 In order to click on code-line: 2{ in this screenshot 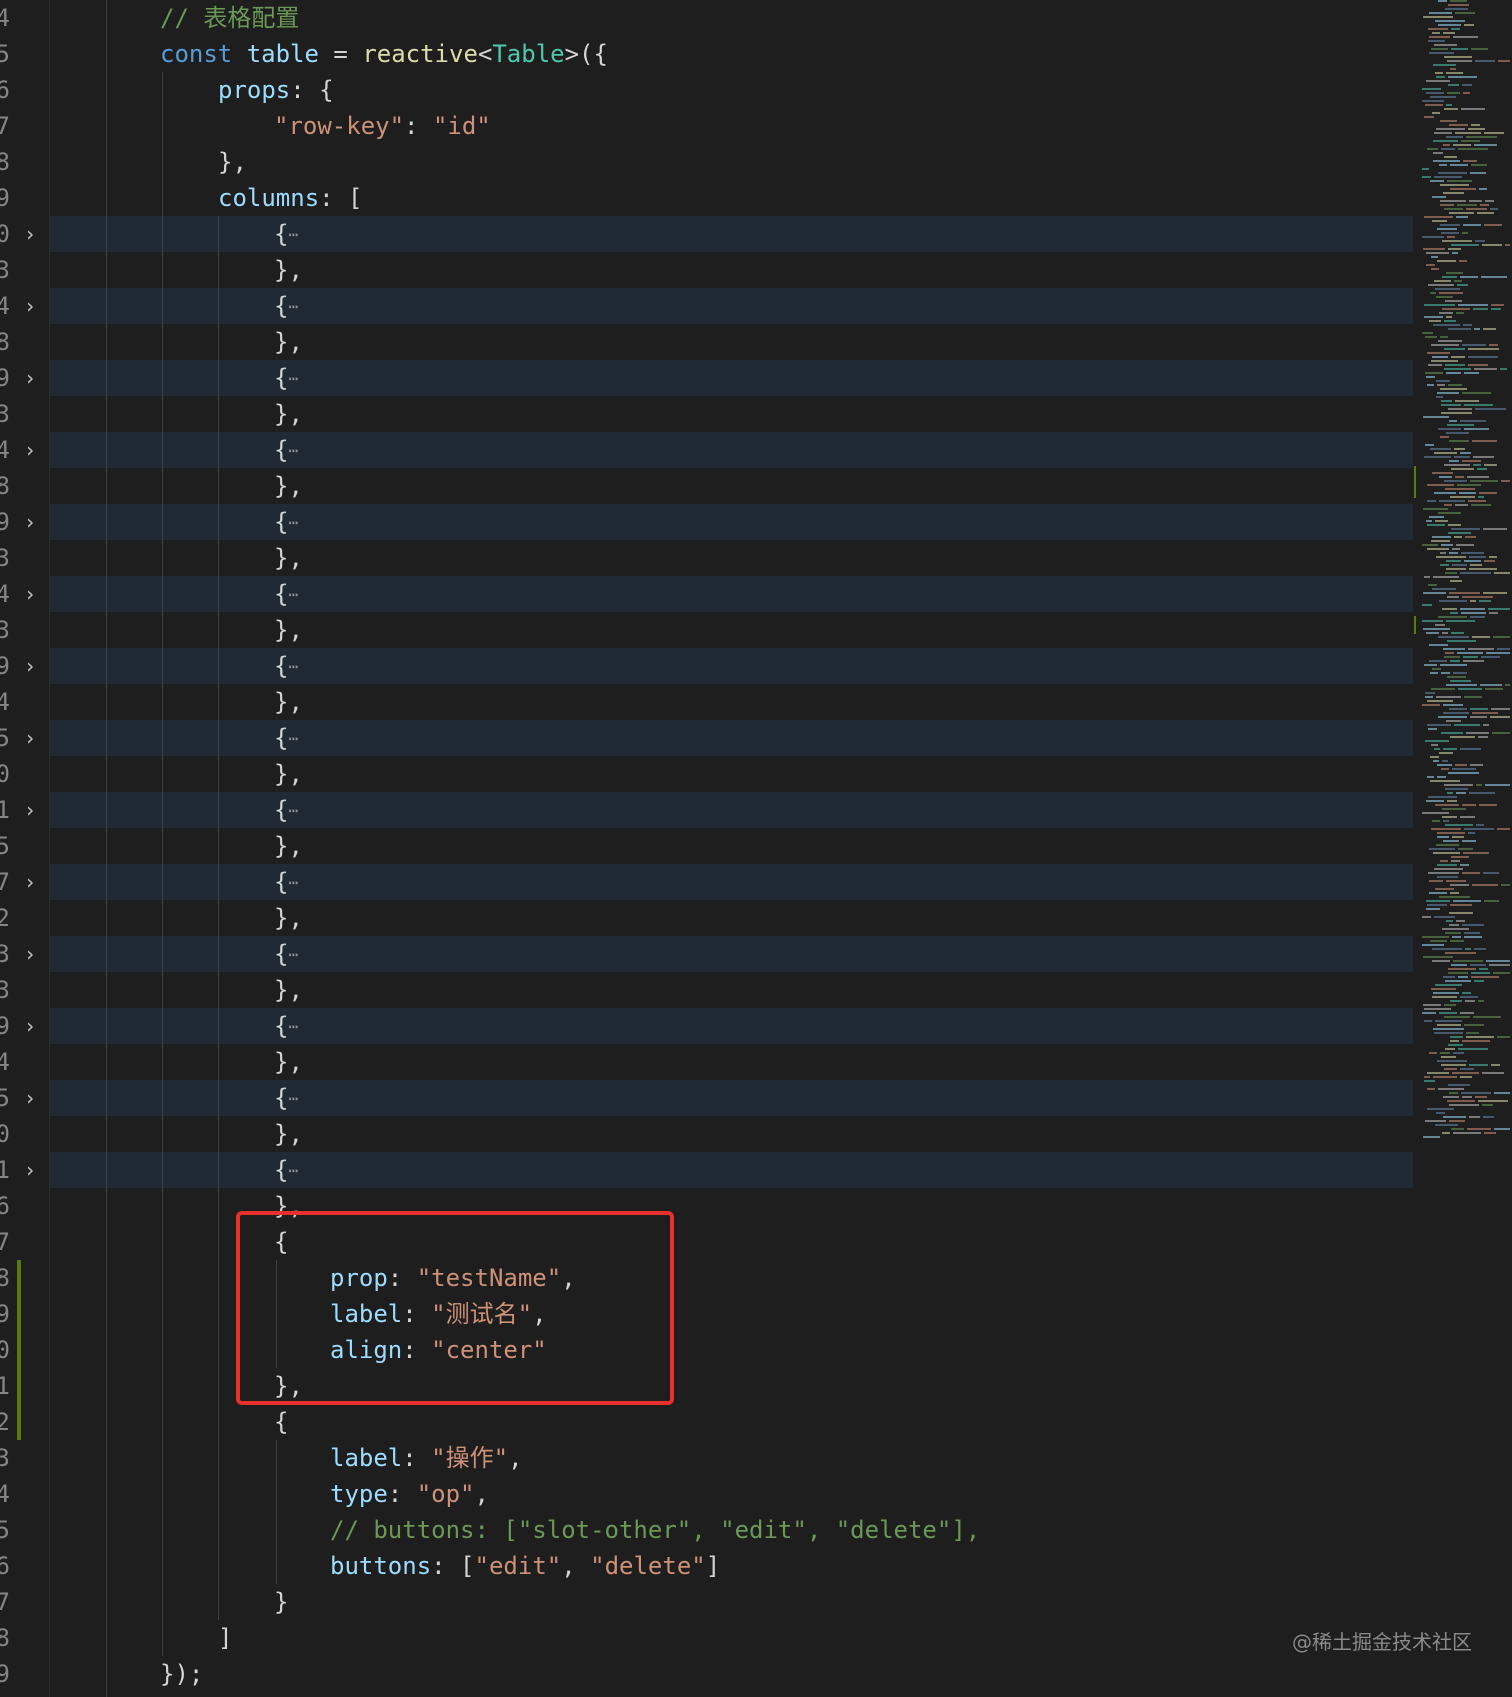, I will do `click(706, 1422)`.